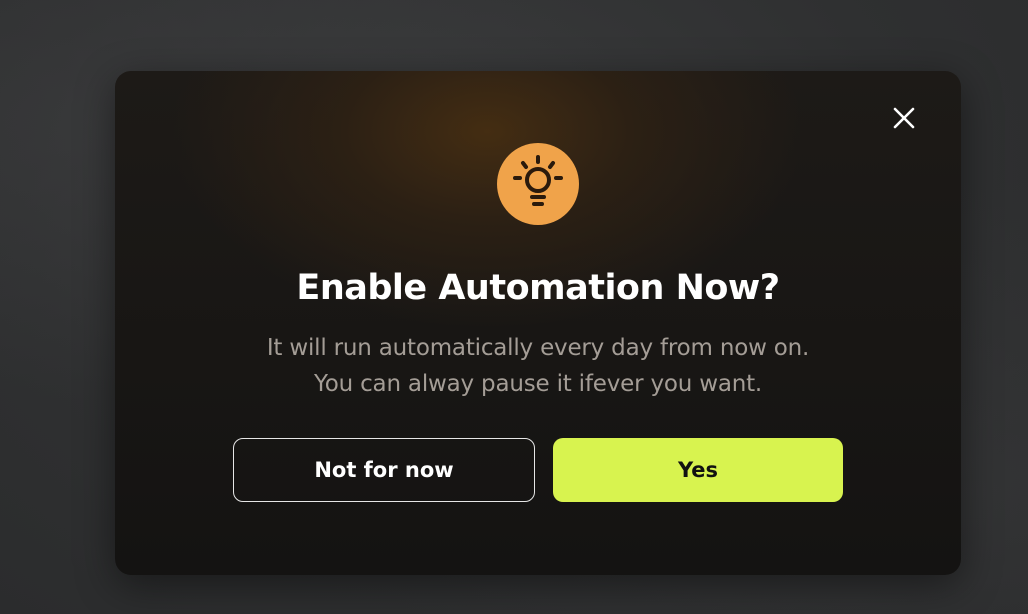  I want to click on close-button, so click(904, 118).